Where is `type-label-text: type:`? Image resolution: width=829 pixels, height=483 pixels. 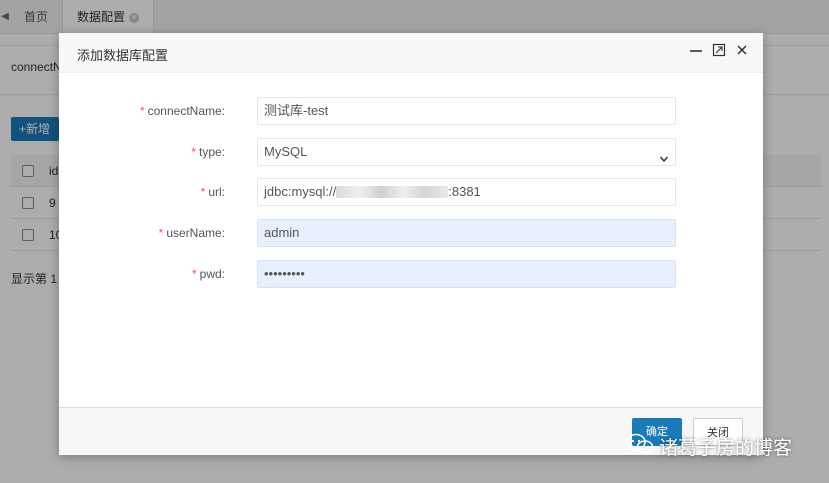 type-label-text: type: is located at coordinates (211, 152).